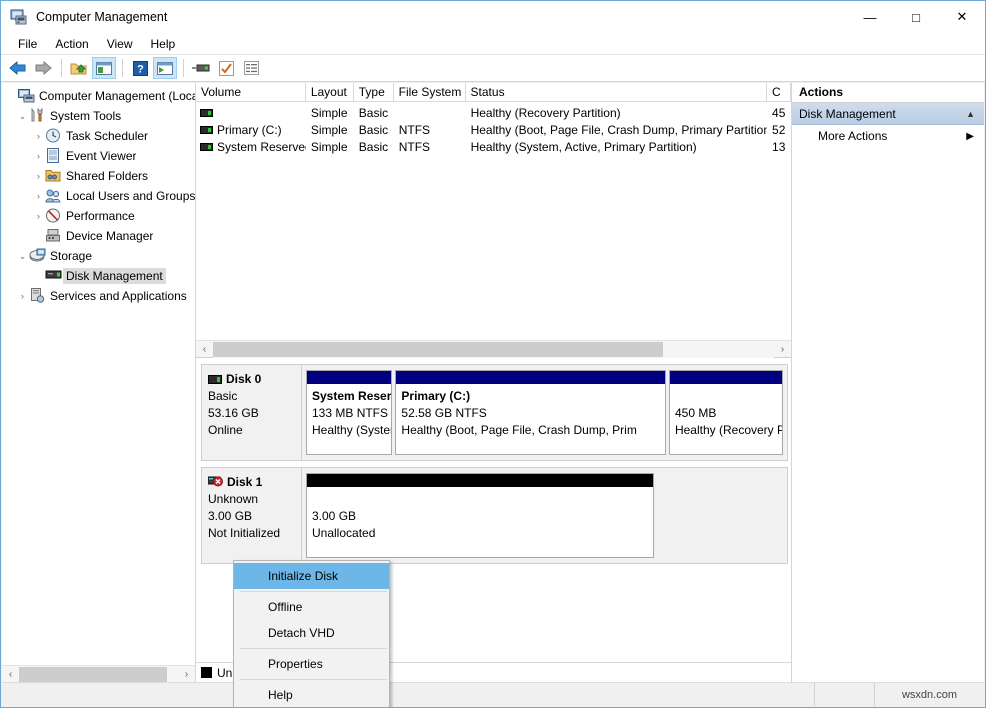 This screenshot has height=708, width=986. Describe the element at coordinates (163, 44) in the screenshot. I see `menu-help: Help` at that location.